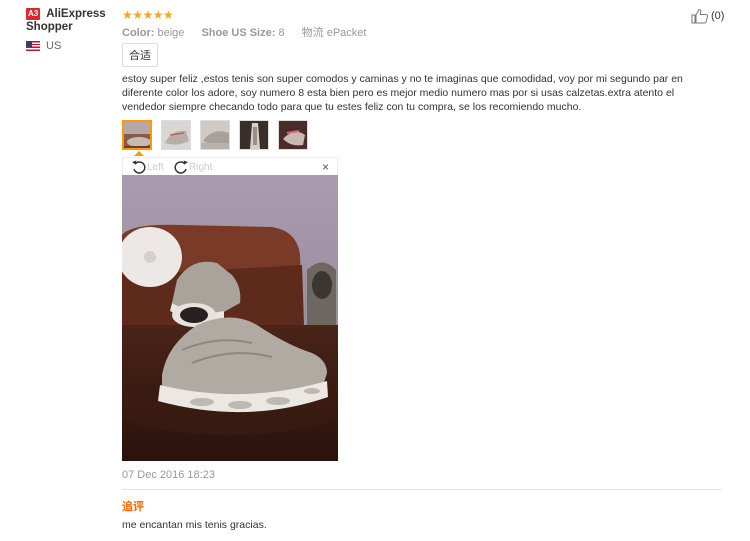 Image resolution: width=750 pixels, height=541 pixels. I want to click on rotate-left-icon, so click(139, 167).